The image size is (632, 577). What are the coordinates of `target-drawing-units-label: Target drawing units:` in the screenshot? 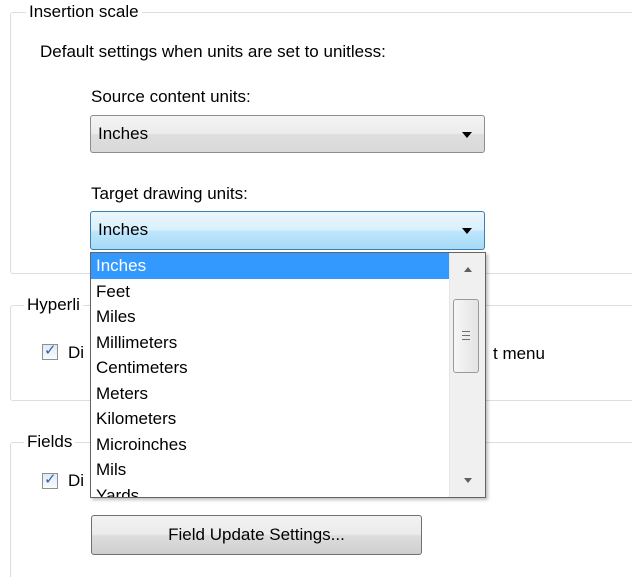 It's located at (169, 193).